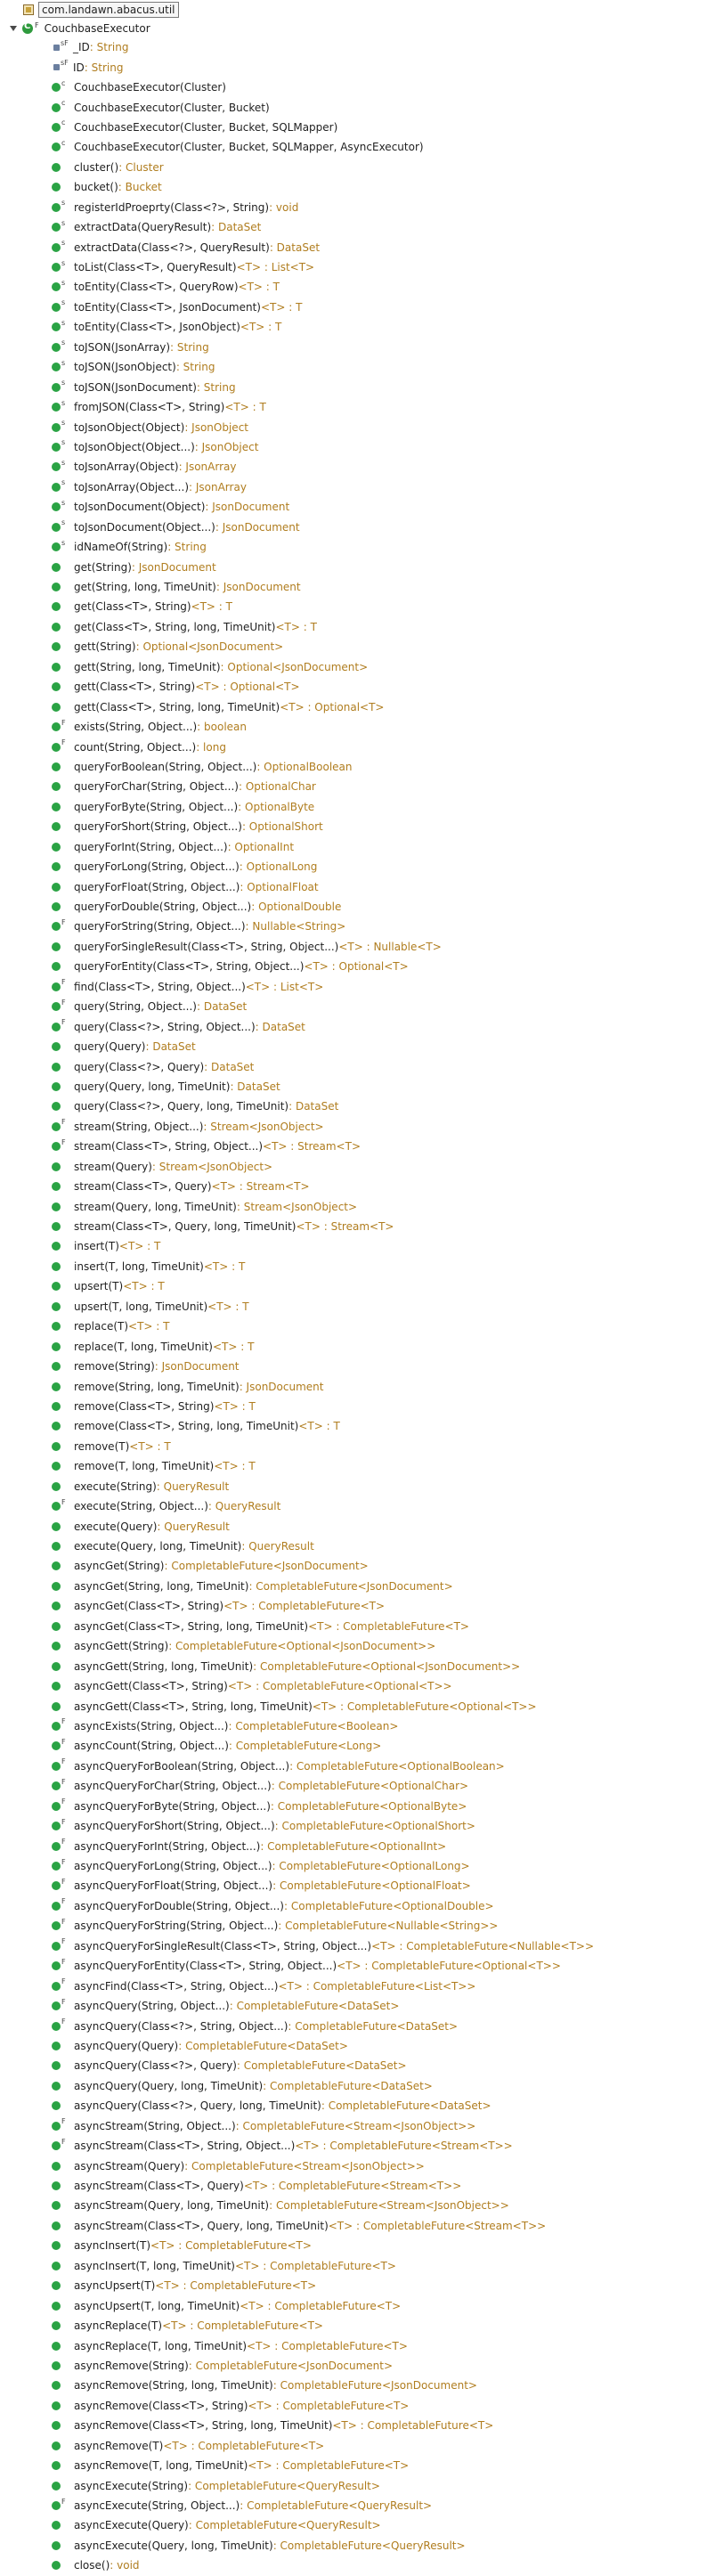 Image resolution: width=723 pixels, height=2576 pixels. Describe the element at coordinates (361, 487) in the screenshot. I see `member-row: s toJsonArray(Object...) : JsonArray` at that location.